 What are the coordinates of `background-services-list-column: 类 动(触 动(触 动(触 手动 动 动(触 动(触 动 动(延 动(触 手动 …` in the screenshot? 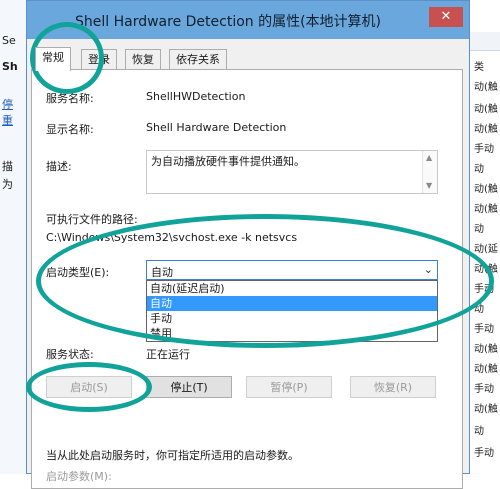 It's located at (484, 237).